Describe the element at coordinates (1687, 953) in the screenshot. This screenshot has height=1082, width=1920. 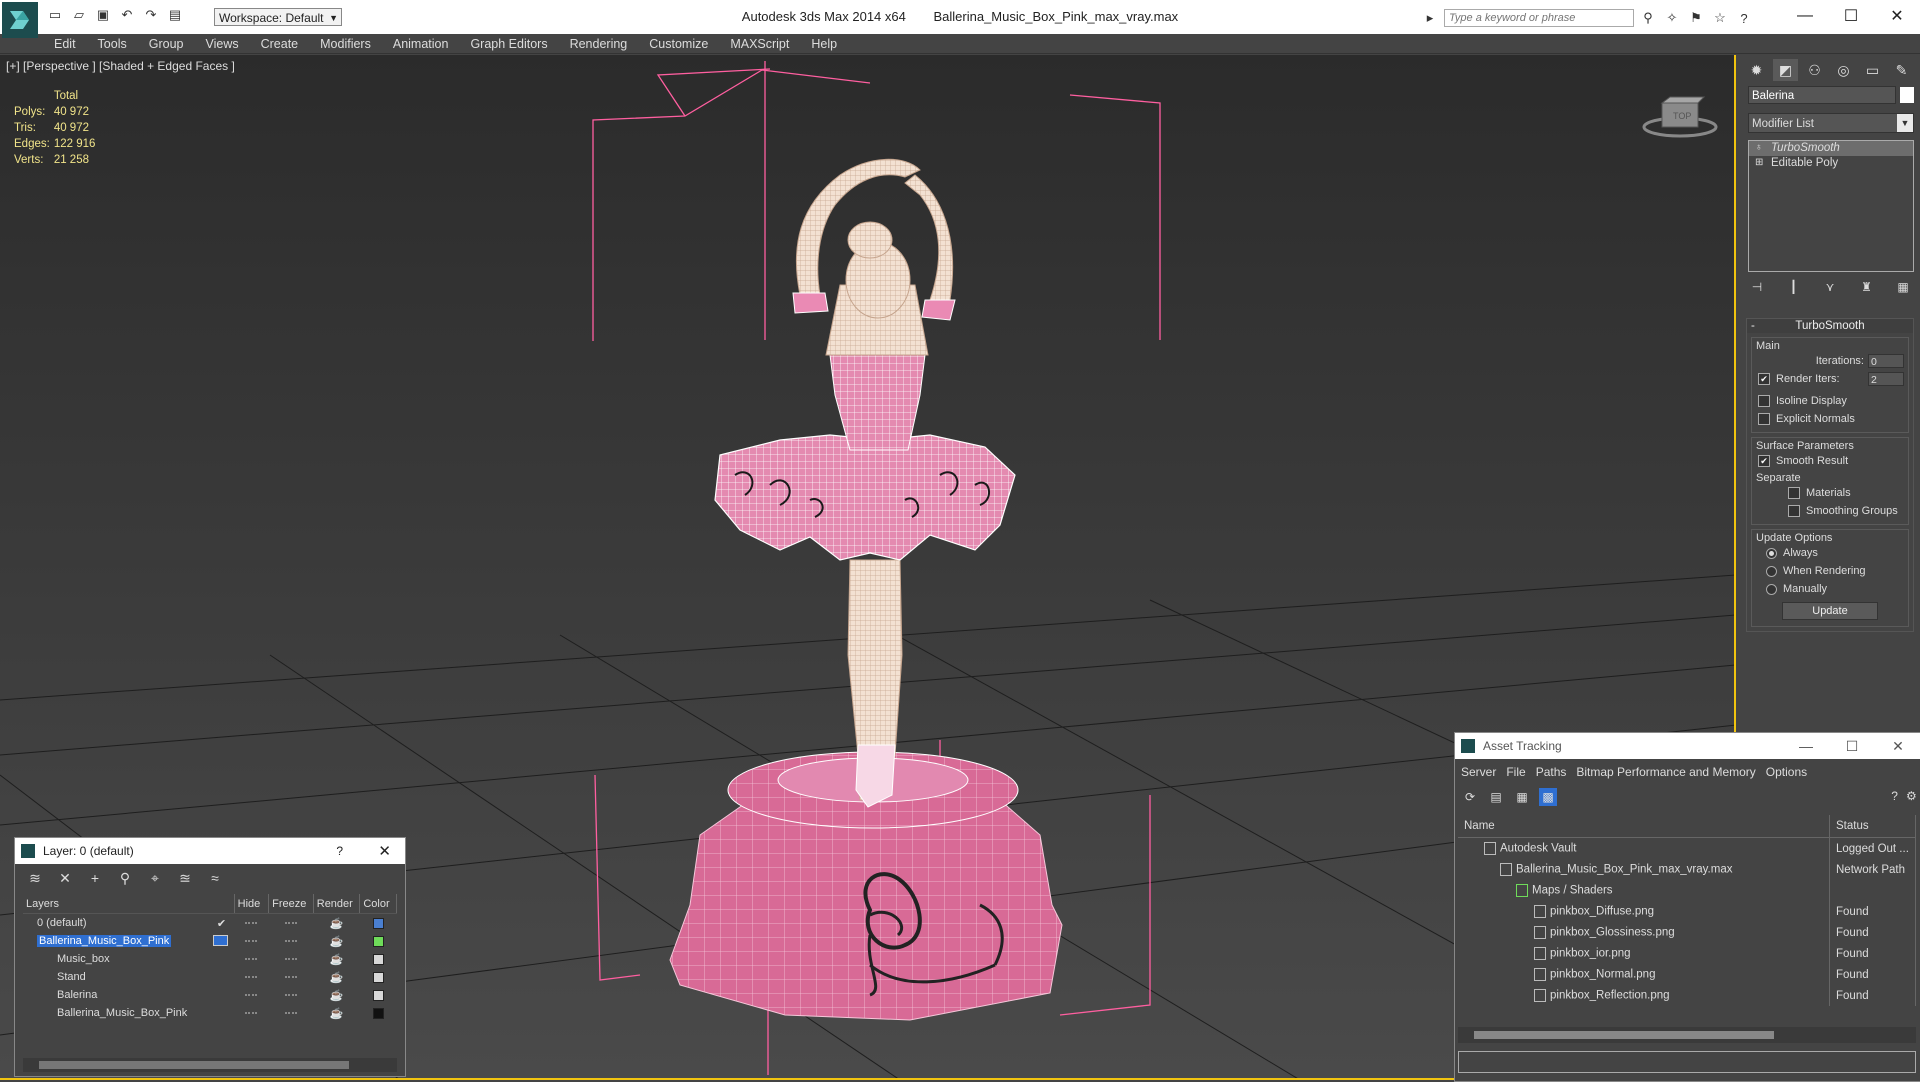
I see `asset-row: pinkbox_ior.png Found` at that location.